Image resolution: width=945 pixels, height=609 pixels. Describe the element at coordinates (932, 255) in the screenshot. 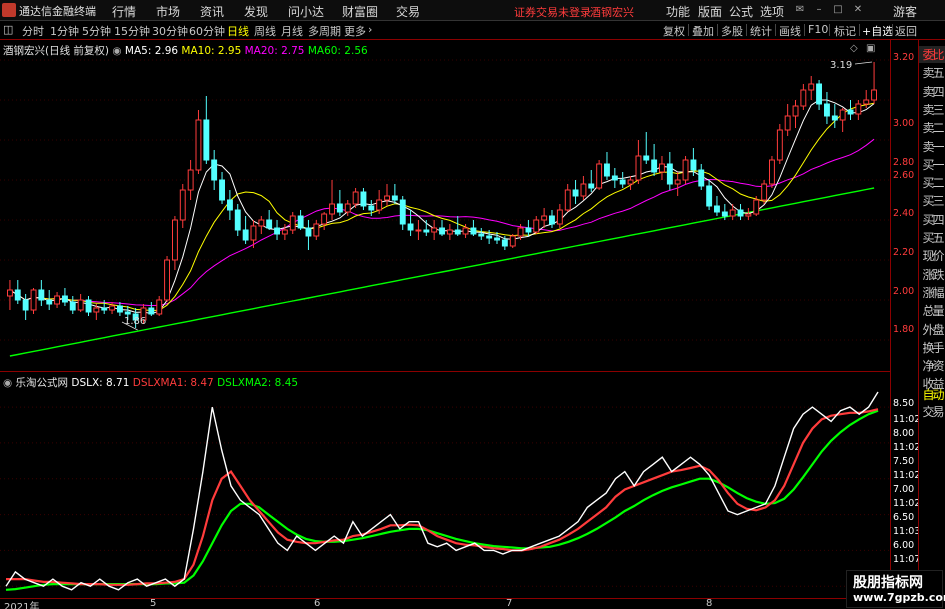

I see `side-panel-item: 现价` at that location.